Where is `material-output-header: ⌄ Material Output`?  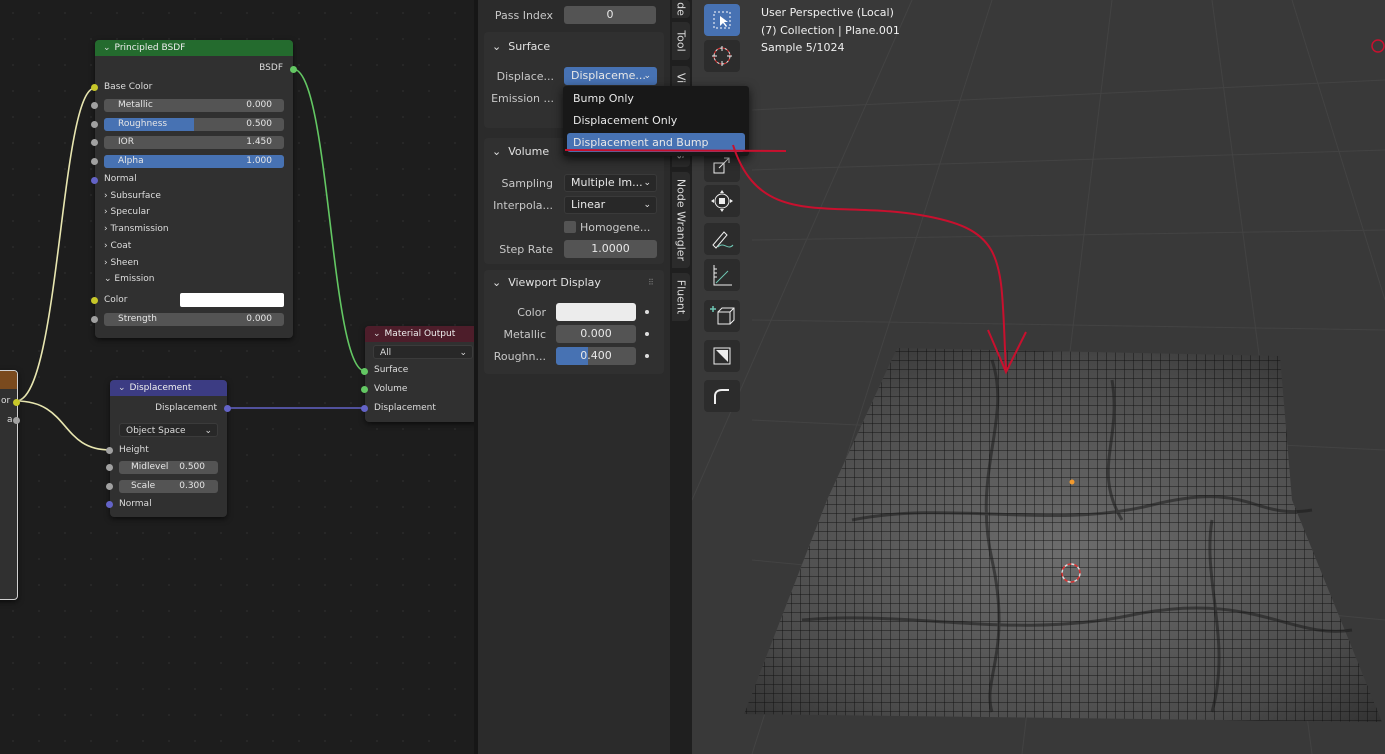
material-output-header: ⌄ Material Output is located at coordinates (419, 334).